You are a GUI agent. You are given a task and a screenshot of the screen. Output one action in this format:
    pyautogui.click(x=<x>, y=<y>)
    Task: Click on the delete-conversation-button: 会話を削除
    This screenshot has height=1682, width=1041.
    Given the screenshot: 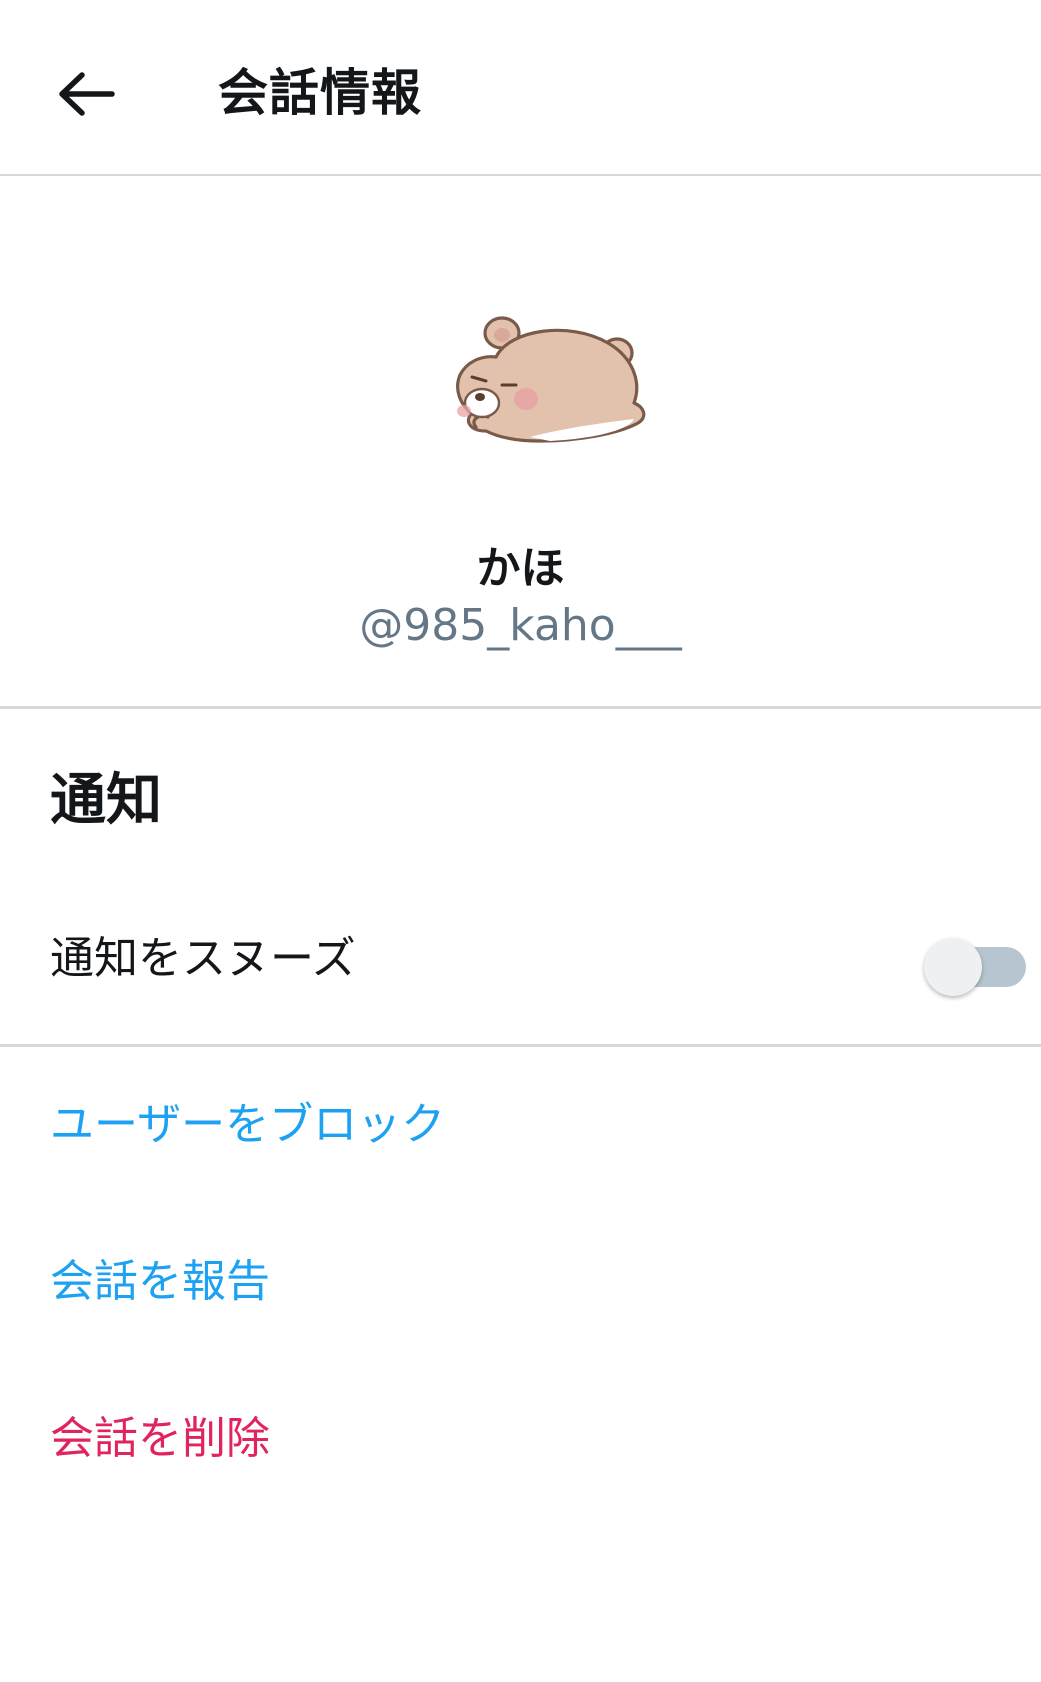 What is the action you would take?
    pyautogui.click(x=160, y=1439)
    